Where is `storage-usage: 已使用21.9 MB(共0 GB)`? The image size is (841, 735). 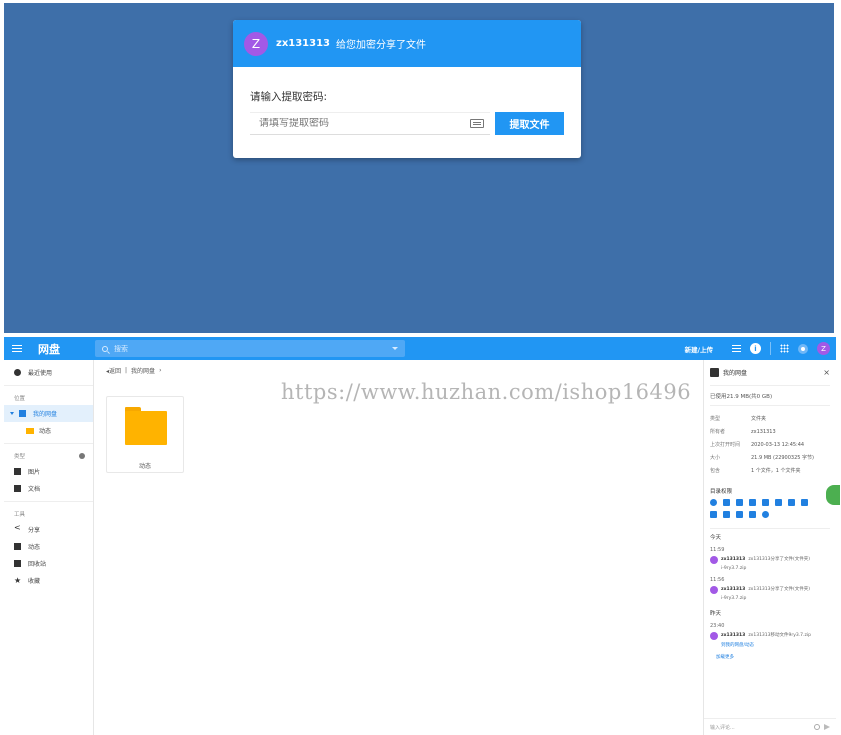
storage-usage: 已使用21.9 MB(共0 GB) is located at coordinates (770, 396).